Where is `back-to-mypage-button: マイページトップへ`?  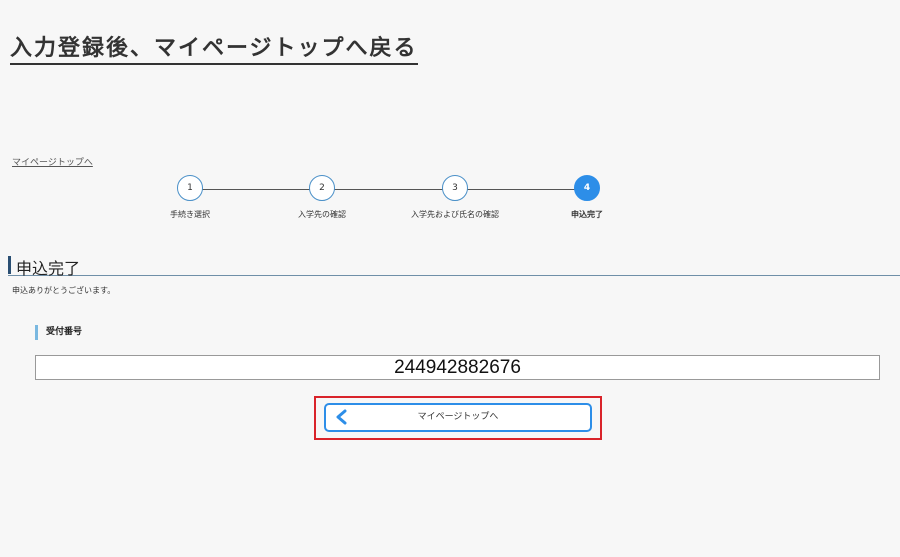
back-to-mypage-button: マイページトップへ is located at coordinates (458, 417).